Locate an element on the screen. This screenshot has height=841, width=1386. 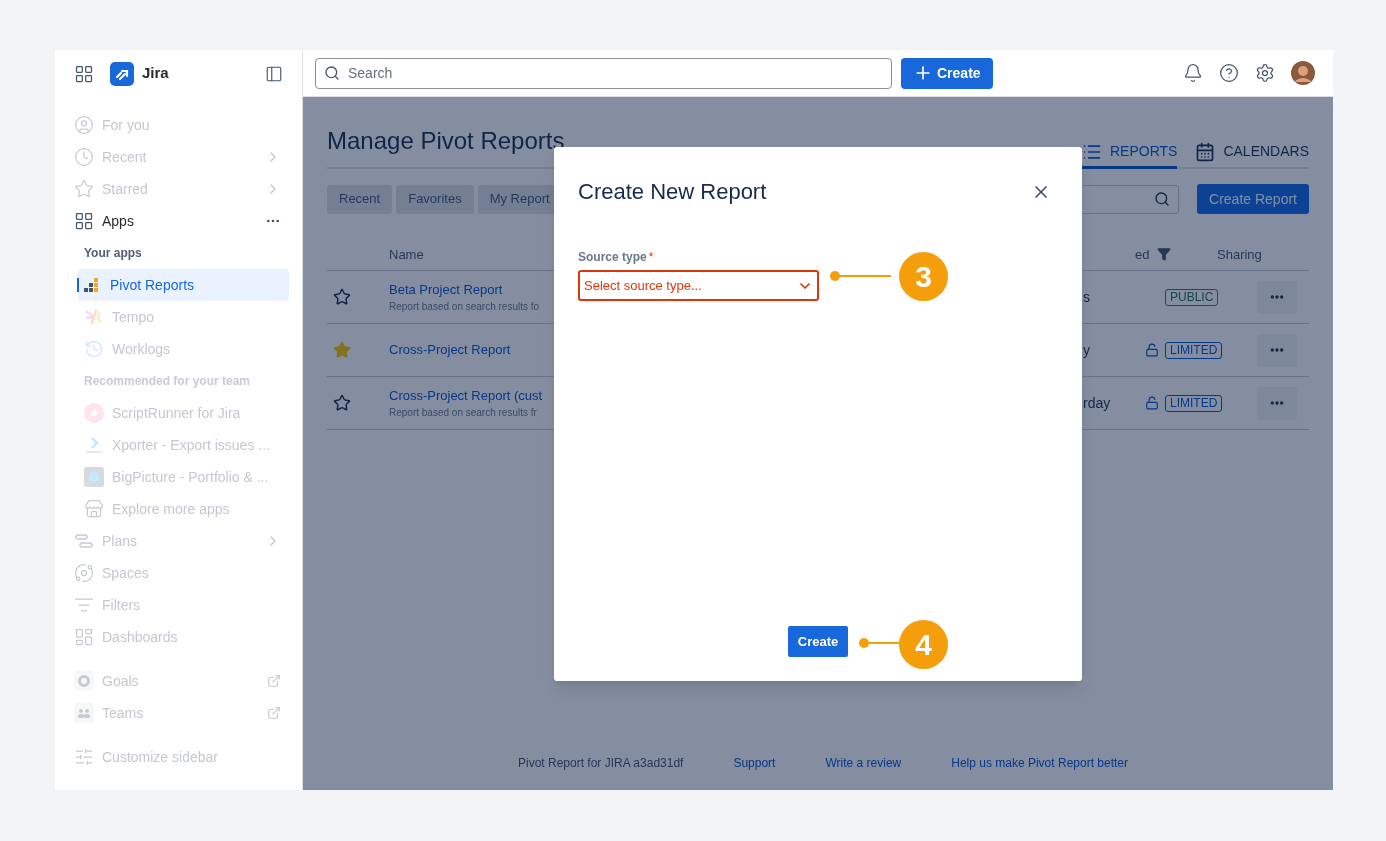
column-header: Name is located at coordinates (406, 255).